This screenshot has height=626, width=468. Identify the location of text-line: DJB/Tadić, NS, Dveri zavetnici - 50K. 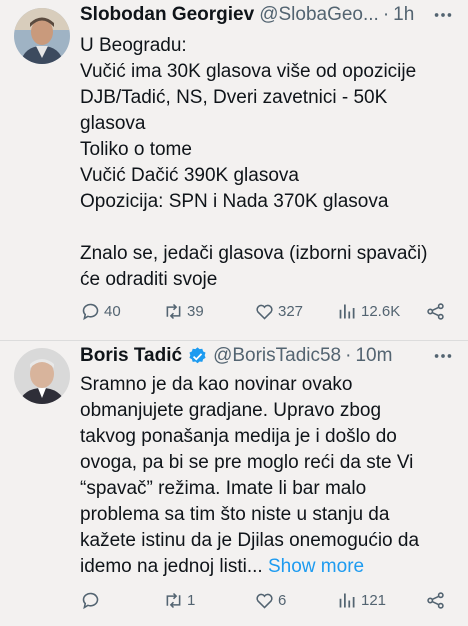
(234, 97).